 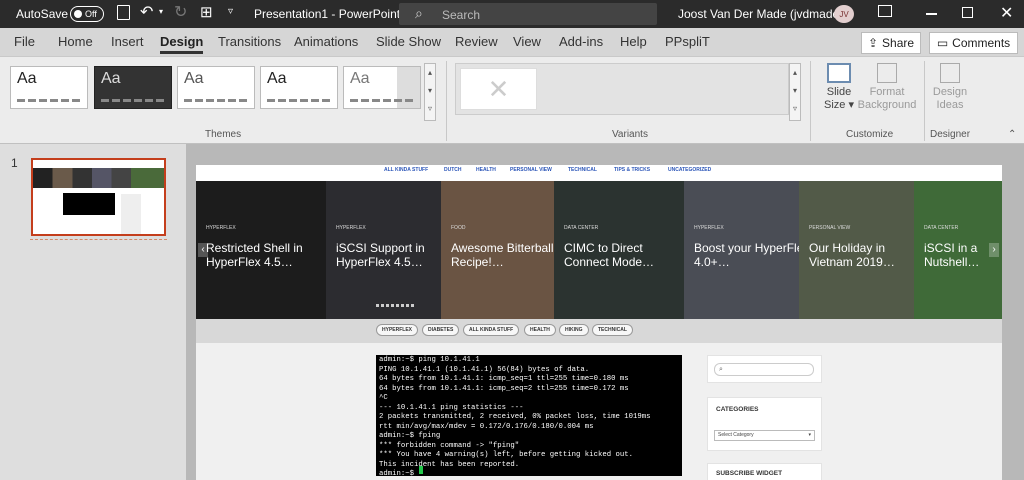 What do you see at coordinates (216, 87) in the screenshot?
I see `theme-light: Aa` at bounding box center [216, 87].